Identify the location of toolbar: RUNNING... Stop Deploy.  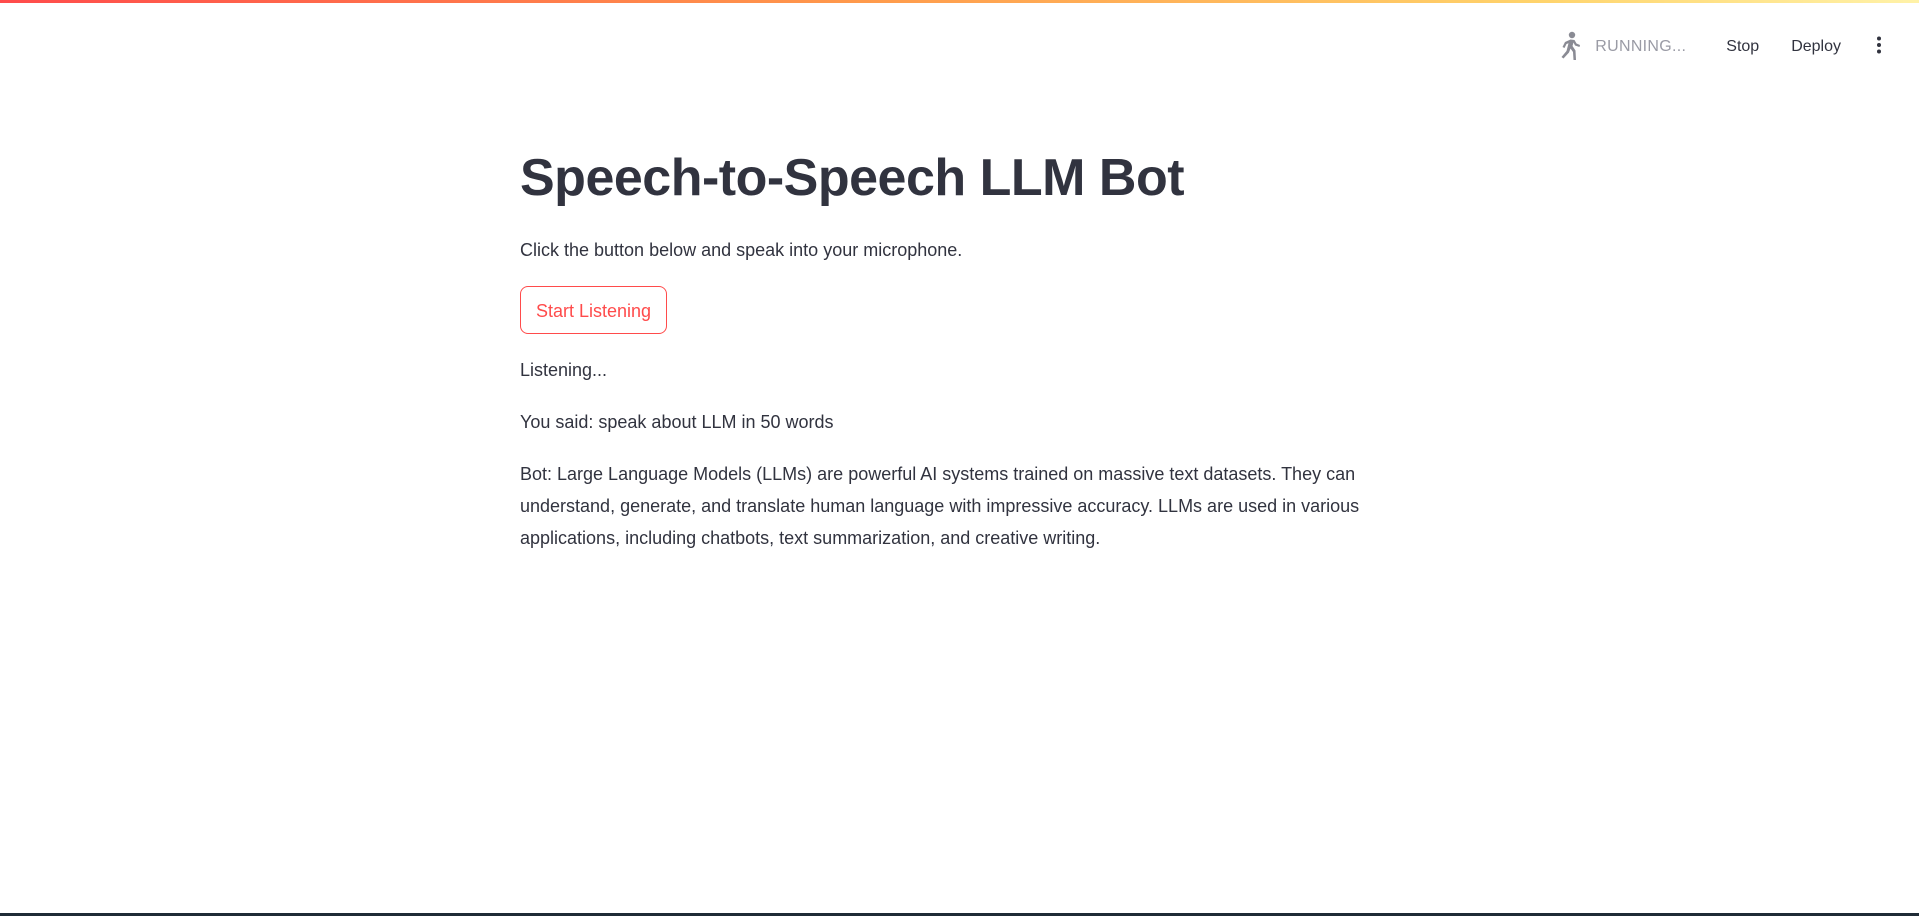
(1725, 47).